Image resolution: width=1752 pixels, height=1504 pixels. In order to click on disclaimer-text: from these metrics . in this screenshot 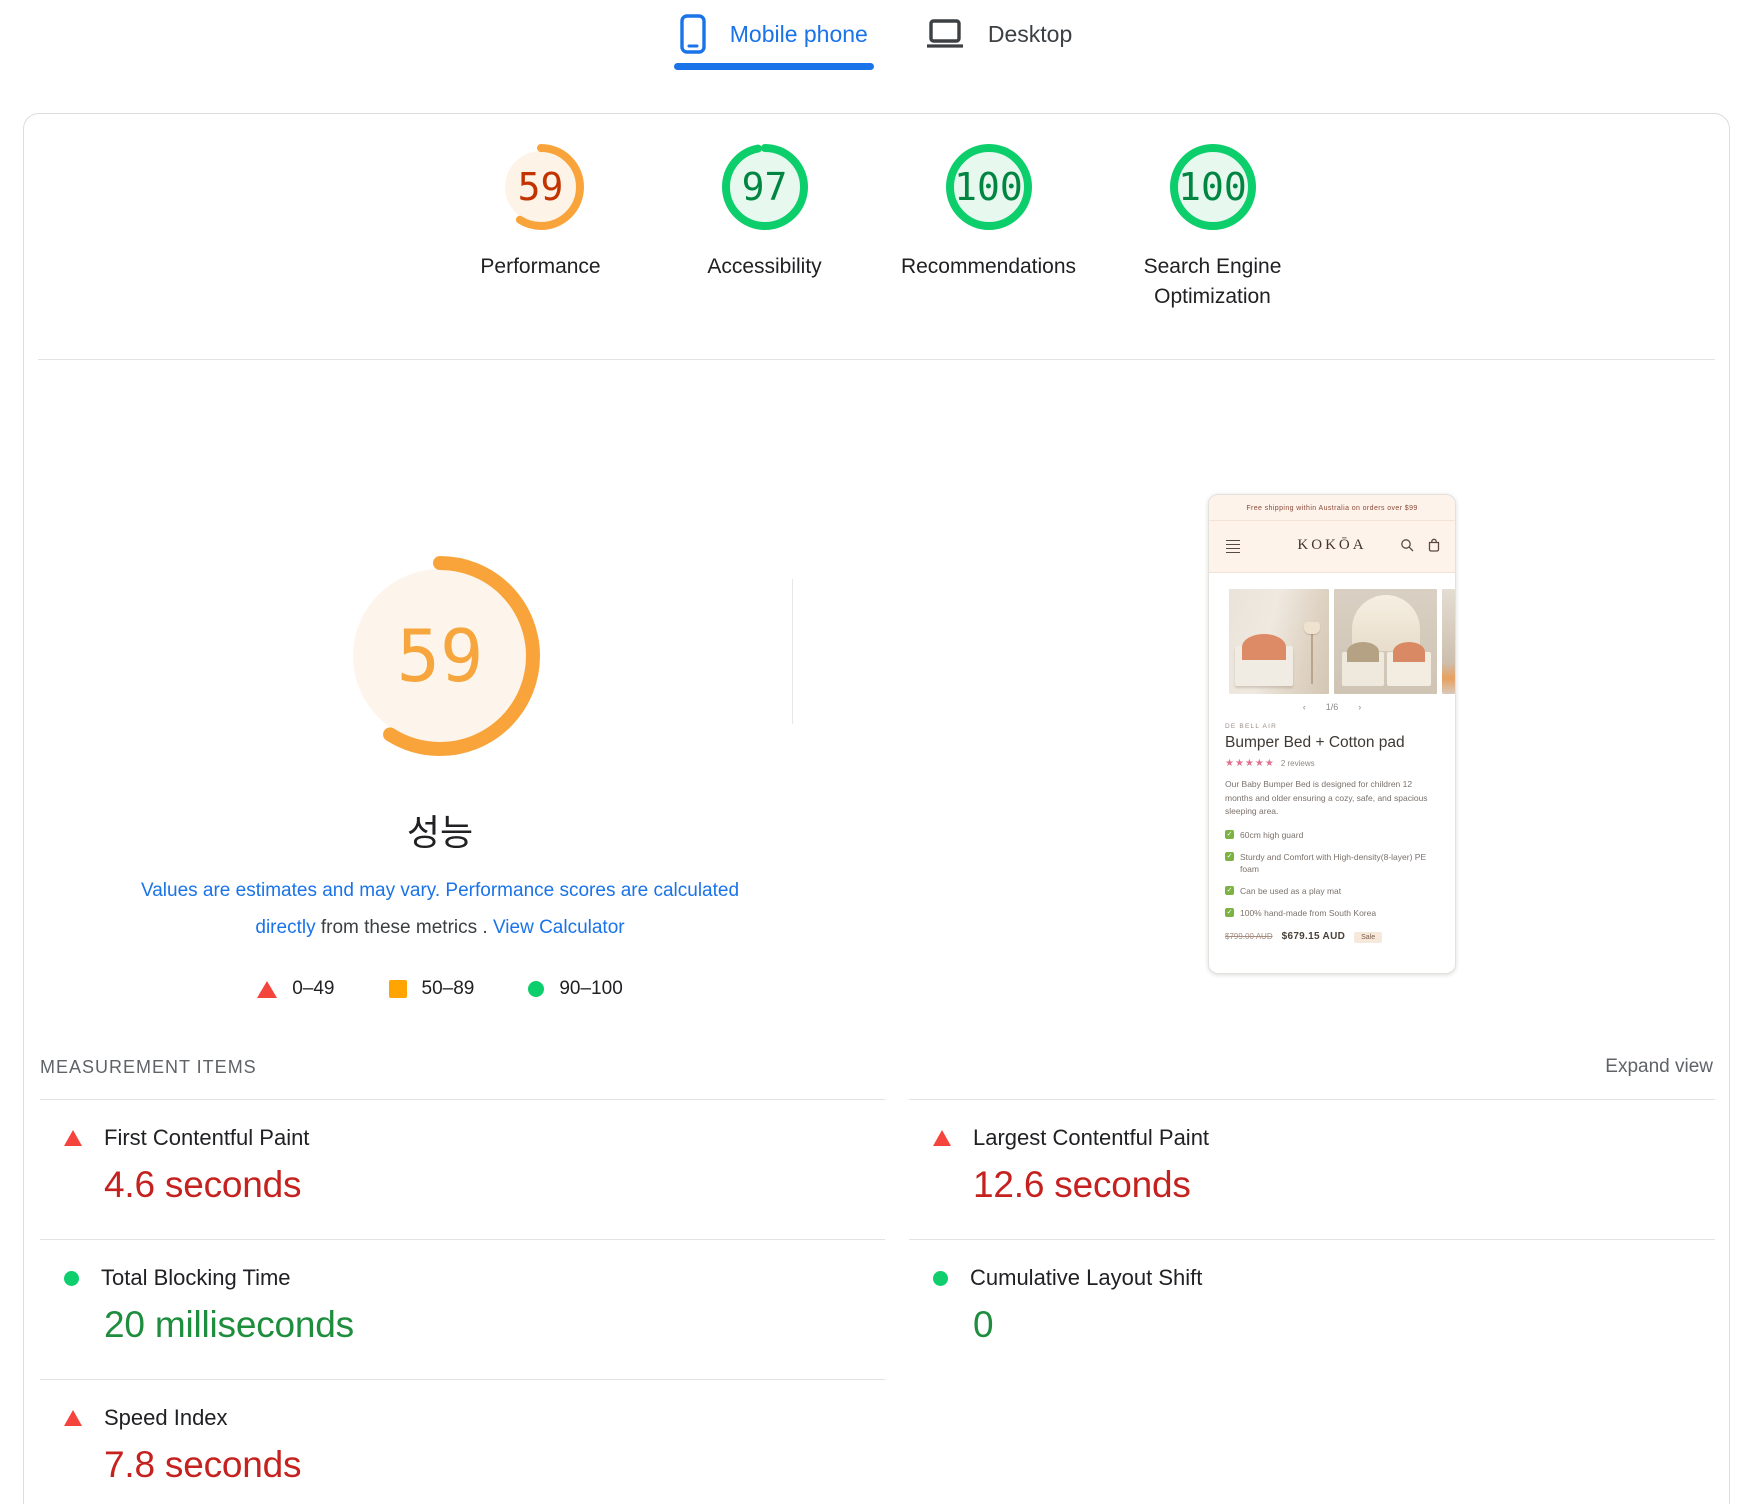, I will do `click(404, 927)`.